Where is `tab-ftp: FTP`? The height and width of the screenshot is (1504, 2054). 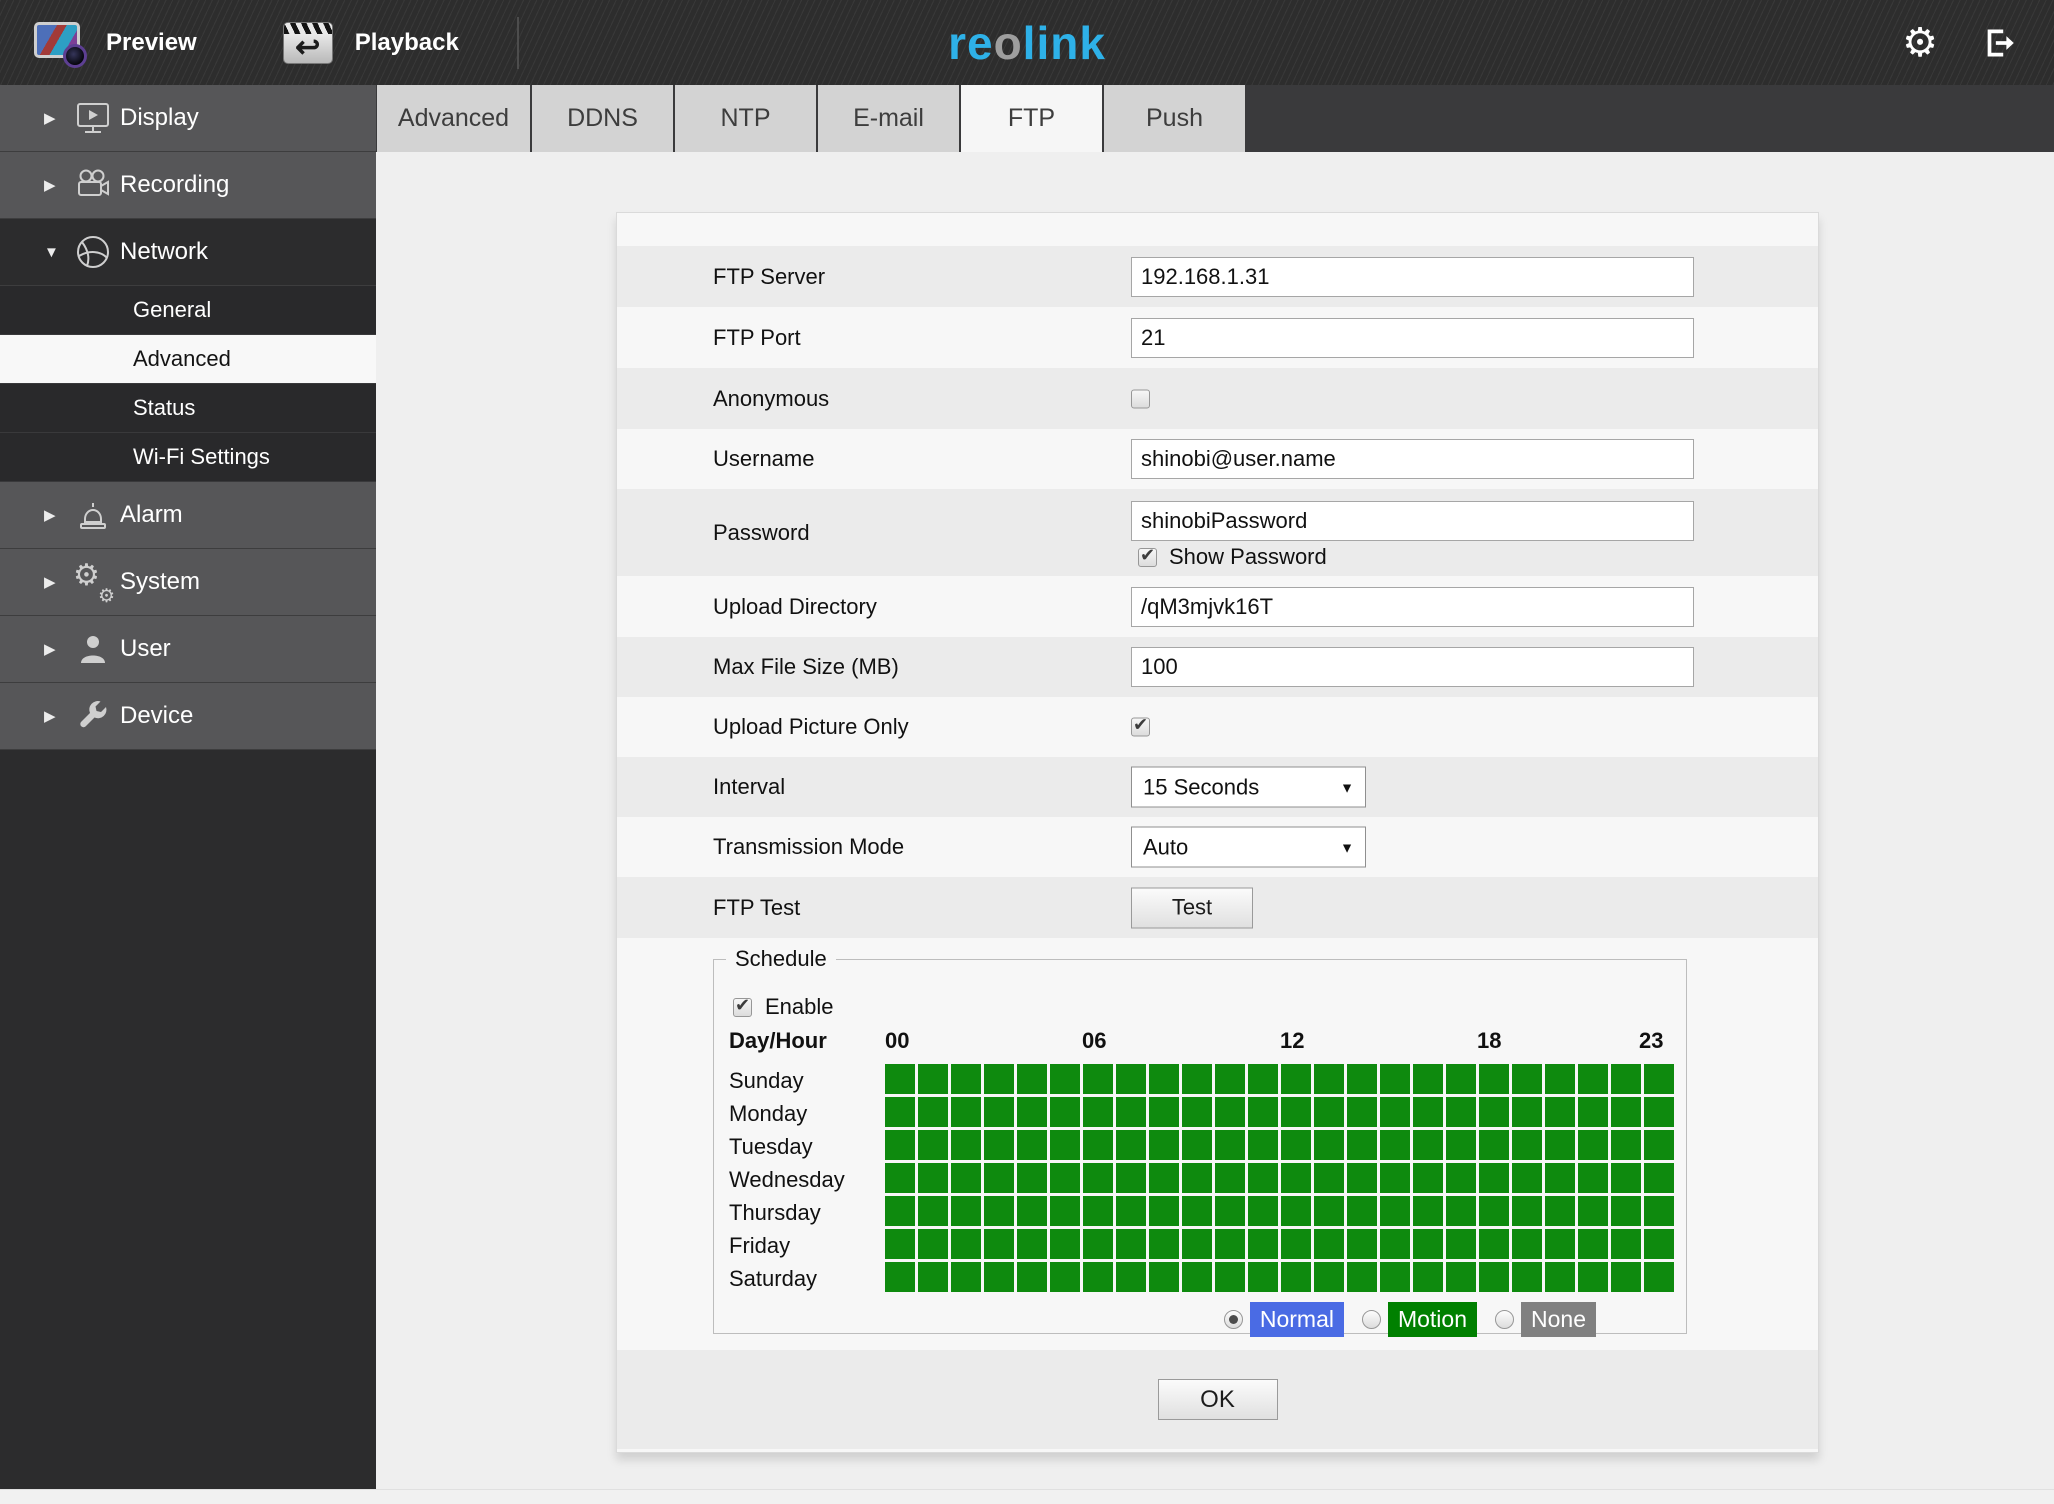
tab-ftp: FTP is located at coordinates (1031, 118).